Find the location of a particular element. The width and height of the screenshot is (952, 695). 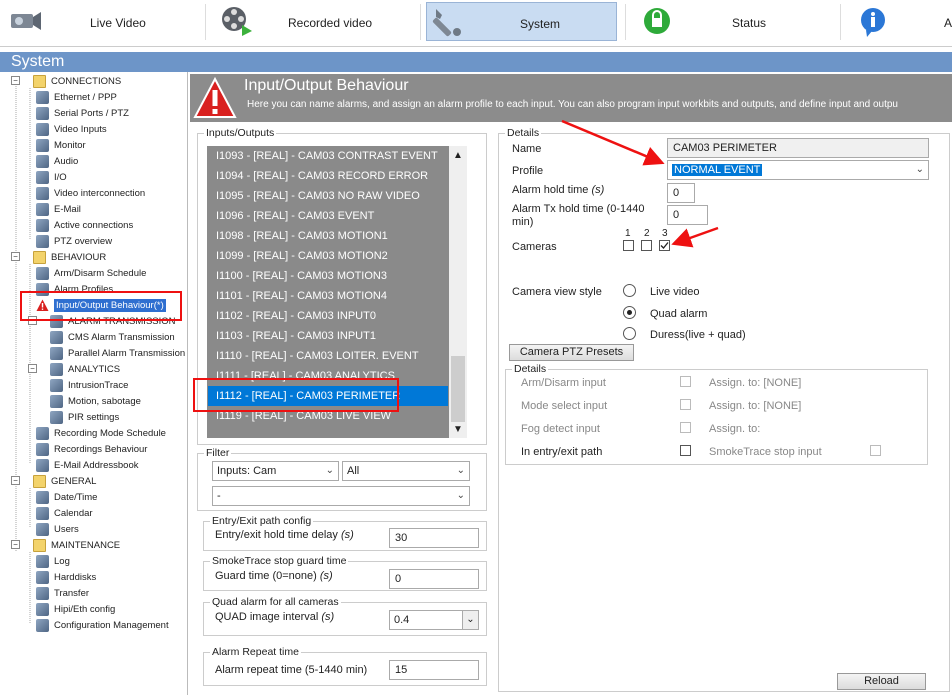

sidebar-item-e-mail-addressbook: E-Mail Addressbook is located at coordinates (87, 465).